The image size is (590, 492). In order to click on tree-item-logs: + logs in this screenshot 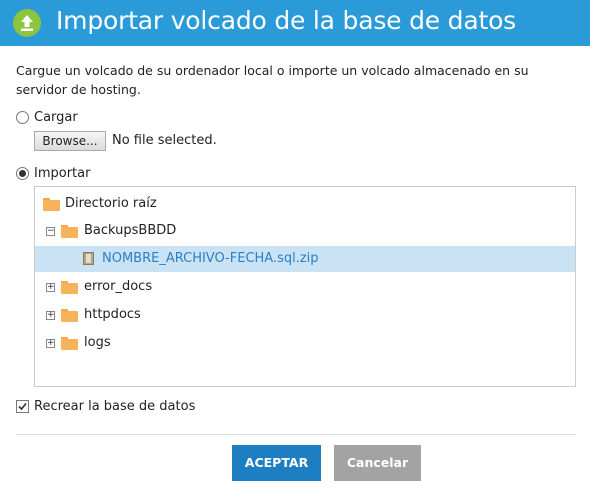, I will do `click(305, 343)`.